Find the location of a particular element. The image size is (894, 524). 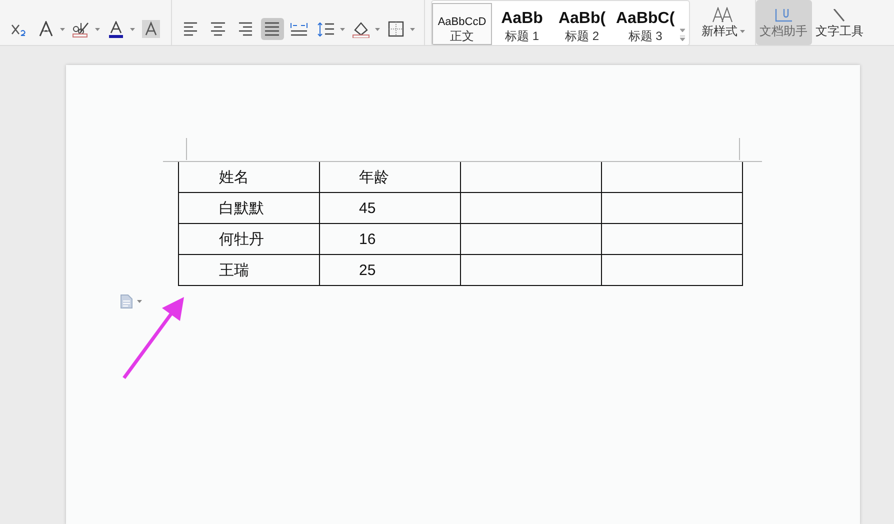

style-name: 正文 is located at coordinates (462, 36).